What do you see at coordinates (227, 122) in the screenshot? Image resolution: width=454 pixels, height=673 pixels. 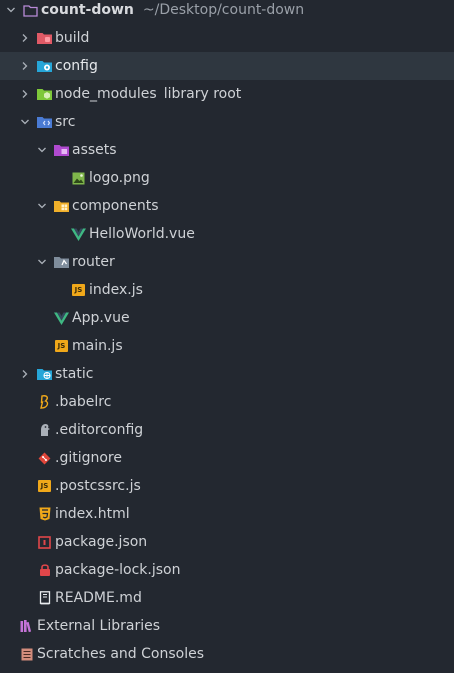 I see `tree-row-src: src` at bounding box center [227, 122].